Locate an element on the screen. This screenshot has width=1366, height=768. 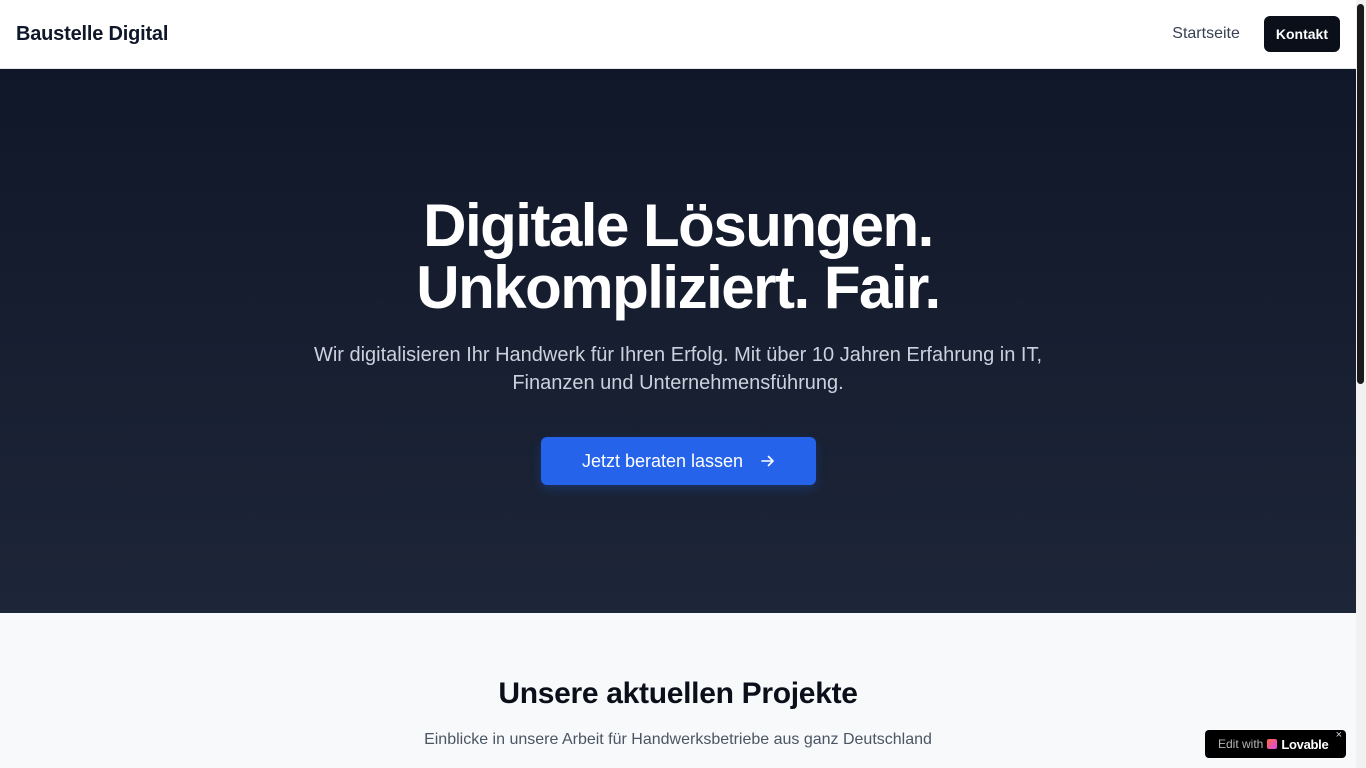
main-nav: Startseite Kontakt is located at coordinates (1256, 34).